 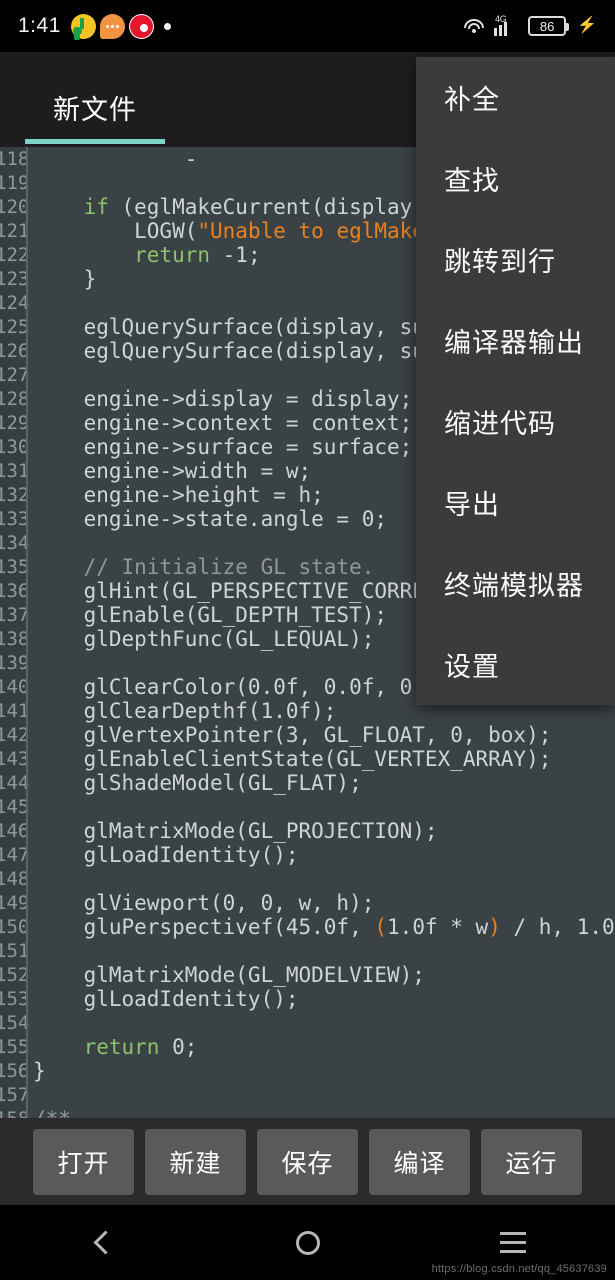 I want to click on menu-item-label: 查找, so click(x=472, y=181).